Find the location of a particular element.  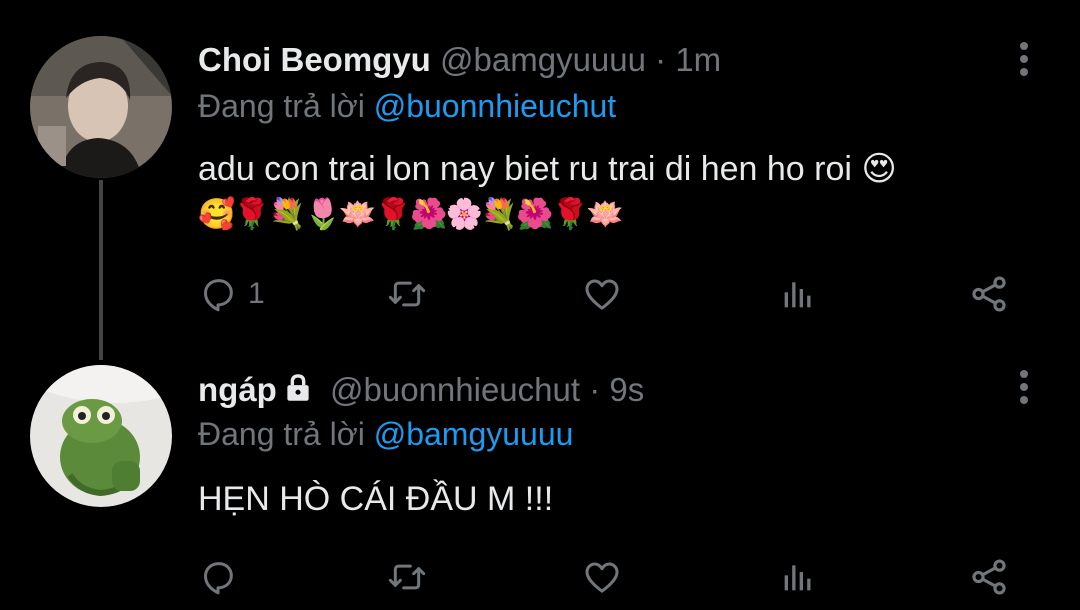

user-handle: @buonnhieuchut is located at coordinates (455, 389).